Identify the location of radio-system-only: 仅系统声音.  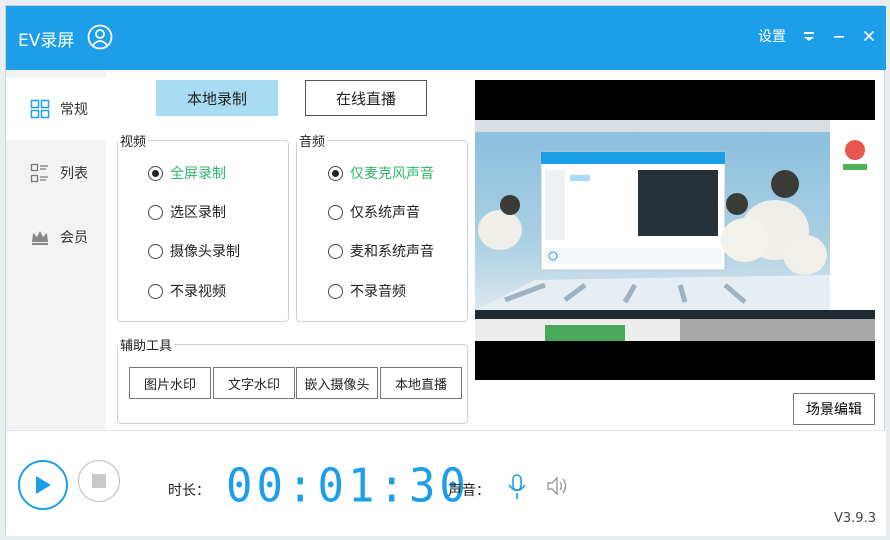
(374, 212).